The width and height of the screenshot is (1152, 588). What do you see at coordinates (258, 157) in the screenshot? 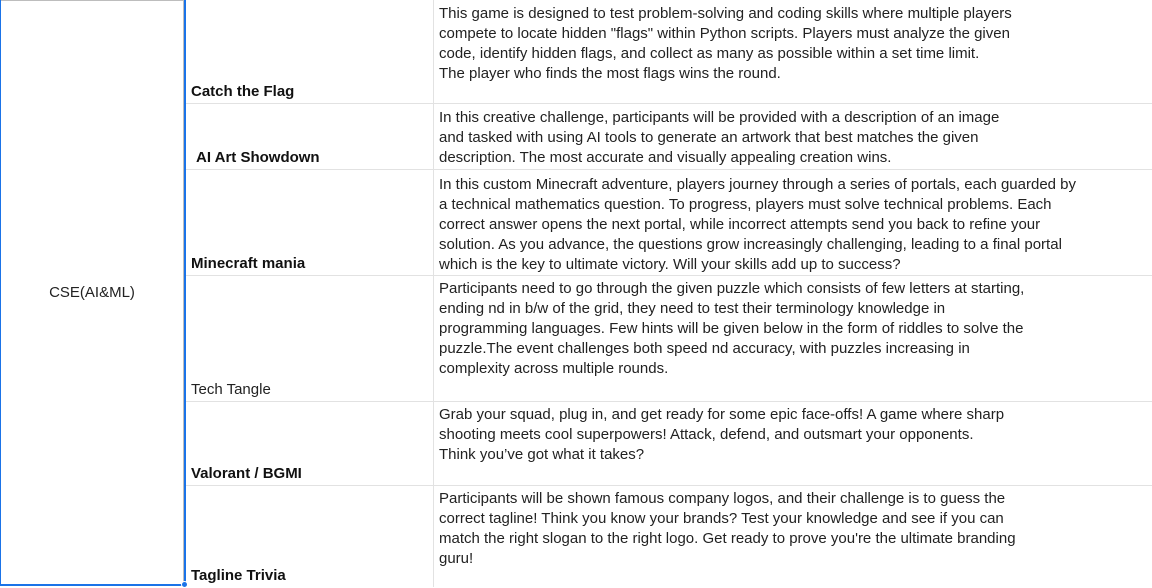
I see `event-name: AI Art Showdown` at bounding box center [258, 157].